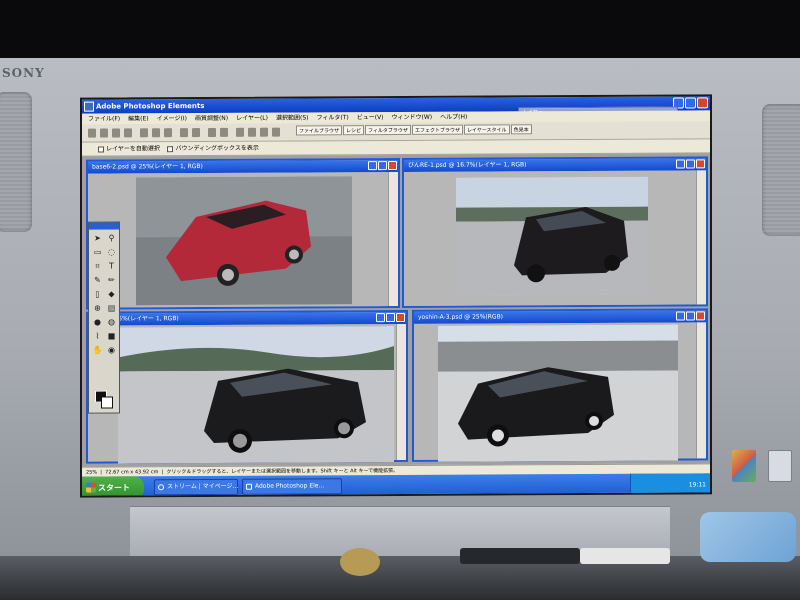 This screenshot has height=600, width=800. Describe the element at coordinates (104, 118) in the screenshot. I see `menu-file: ファイル(F)` at that location.